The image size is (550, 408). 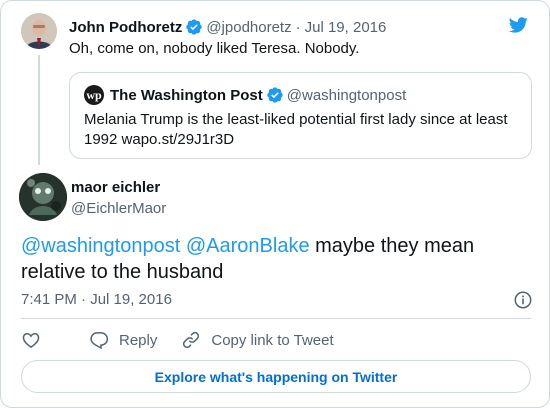 I want to click on tweet-date: Jul 19, 2016, so click(x=346, y=27).